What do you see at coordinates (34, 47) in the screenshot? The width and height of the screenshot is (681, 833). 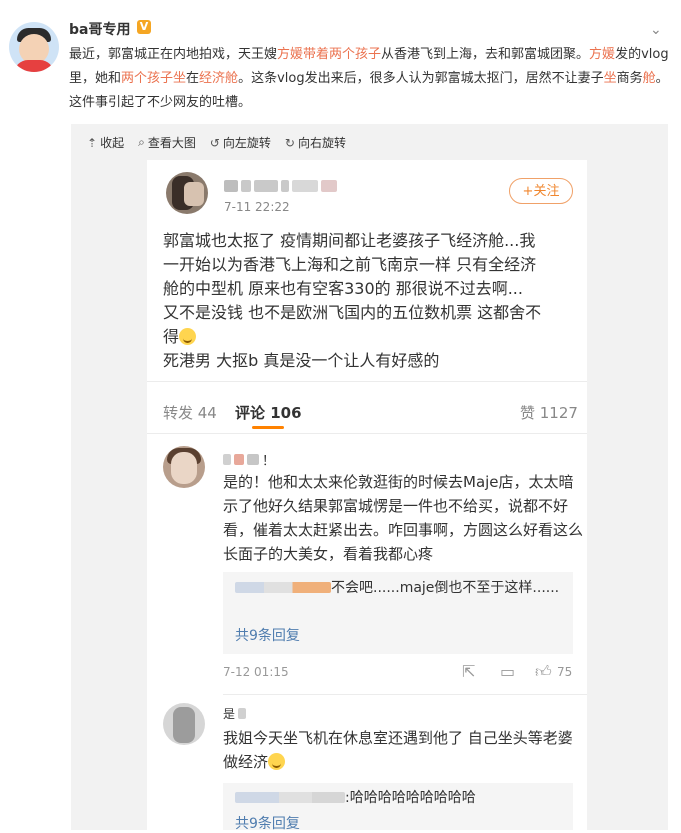 I see `author-avatar` at bounding box center [34, 47].